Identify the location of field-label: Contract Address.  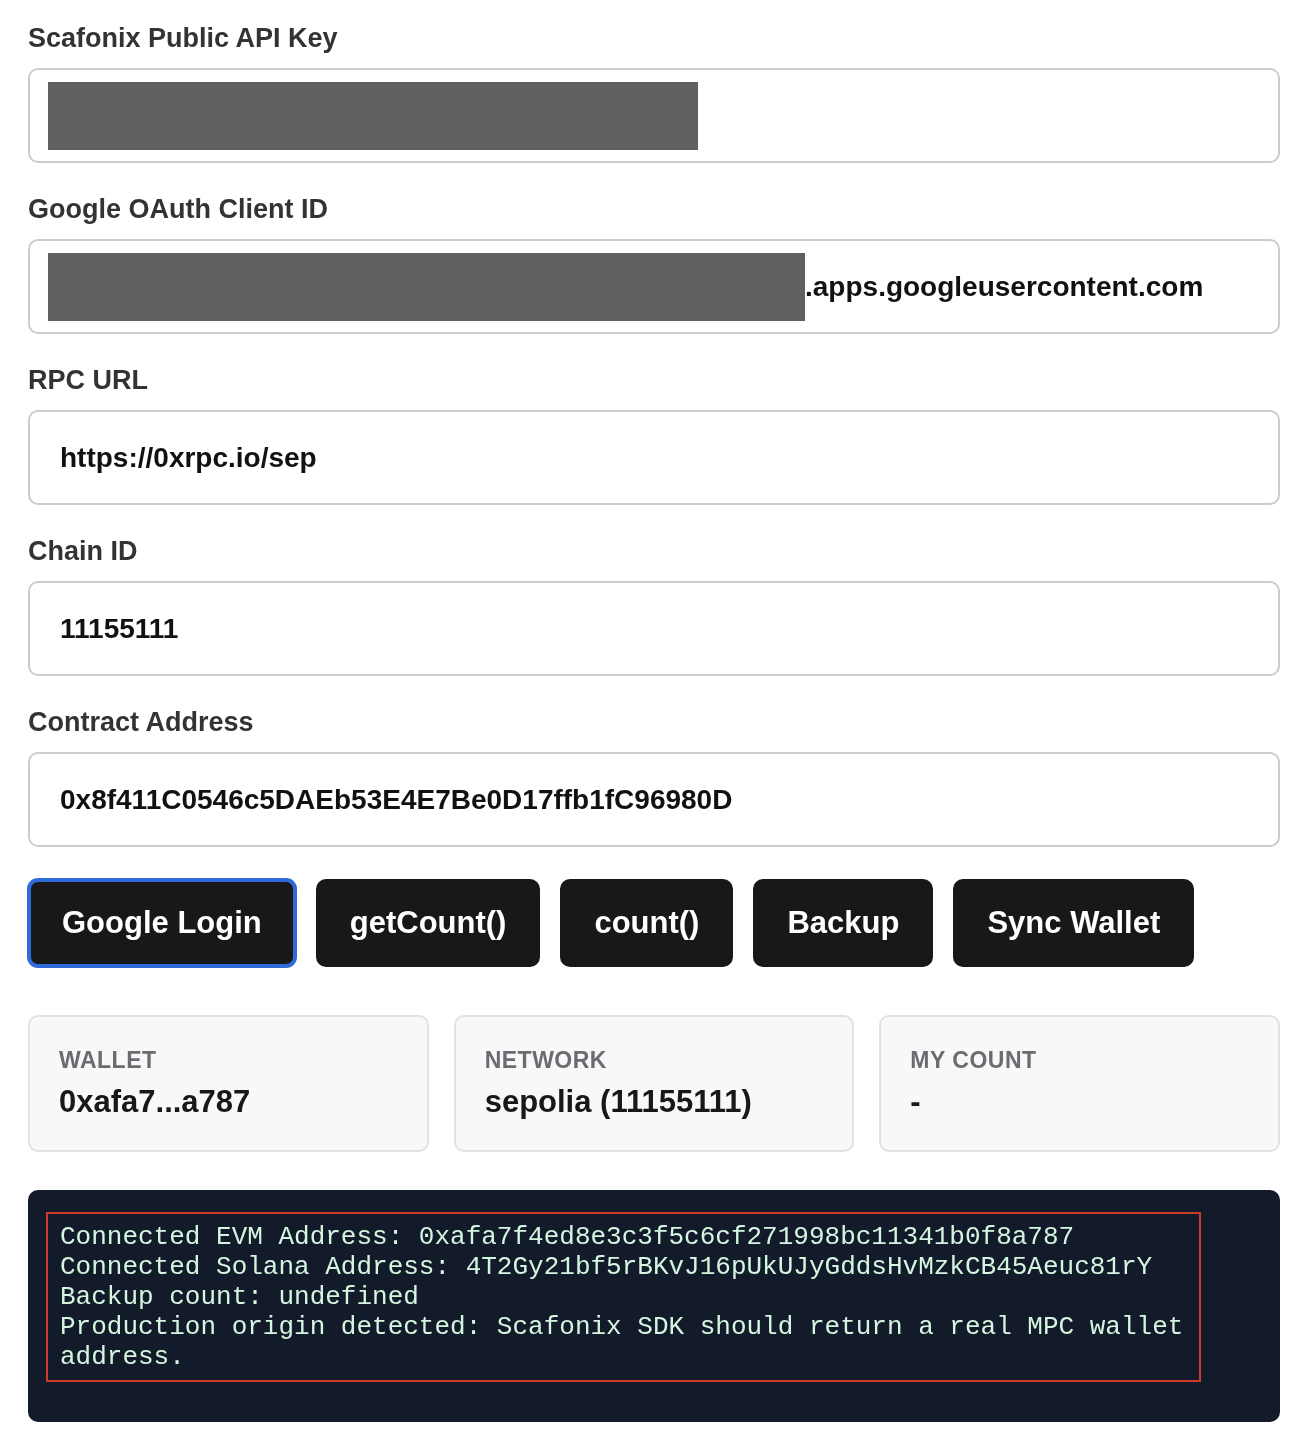
(141, 722).